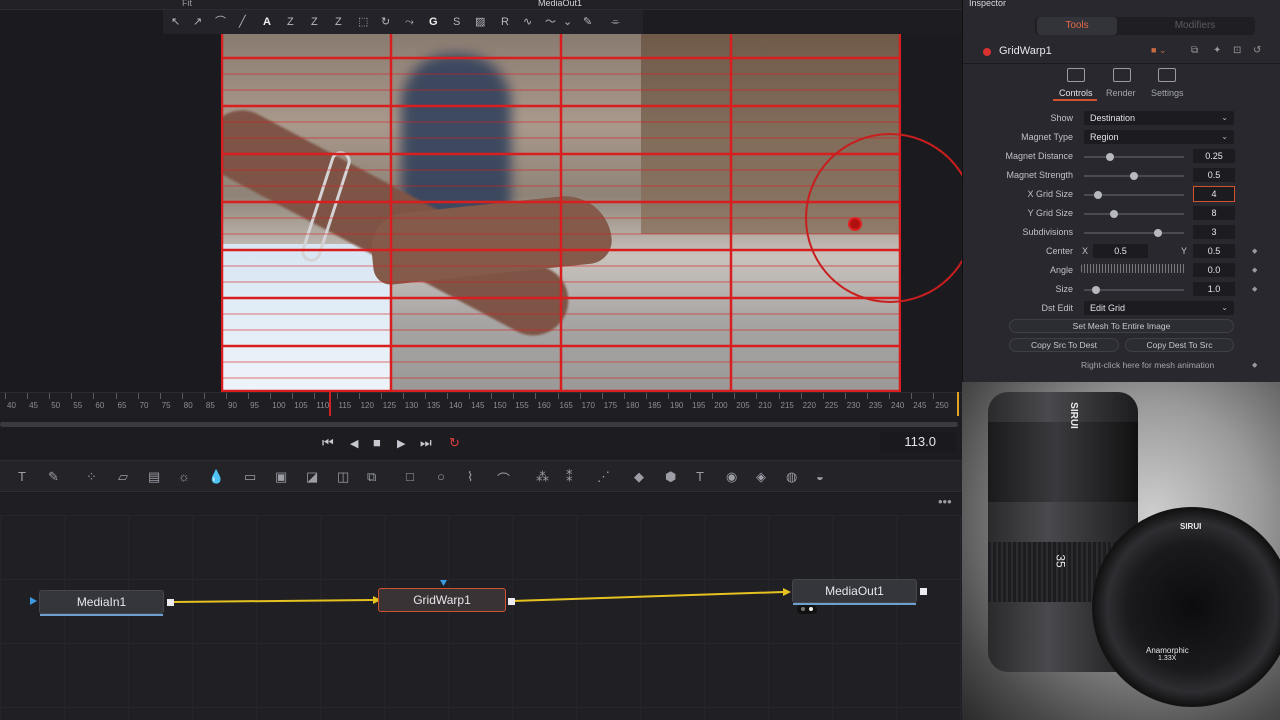 This screenshot has width=1280, height=720. Describe the element at coordinates (807, 609) in the screenshot. I see `viewer-indicator` at that location.